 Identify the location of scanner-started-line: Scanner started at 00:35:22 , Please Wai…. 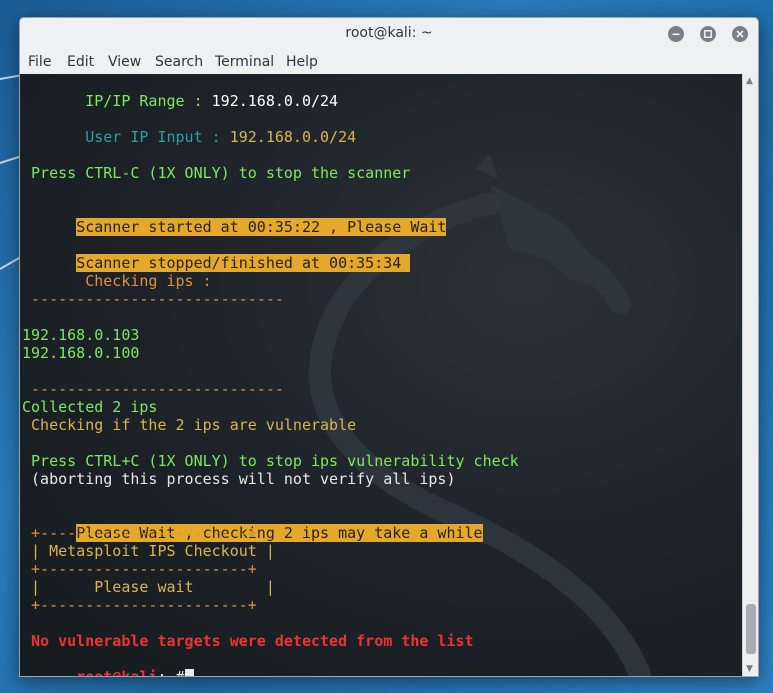
(234, 218).